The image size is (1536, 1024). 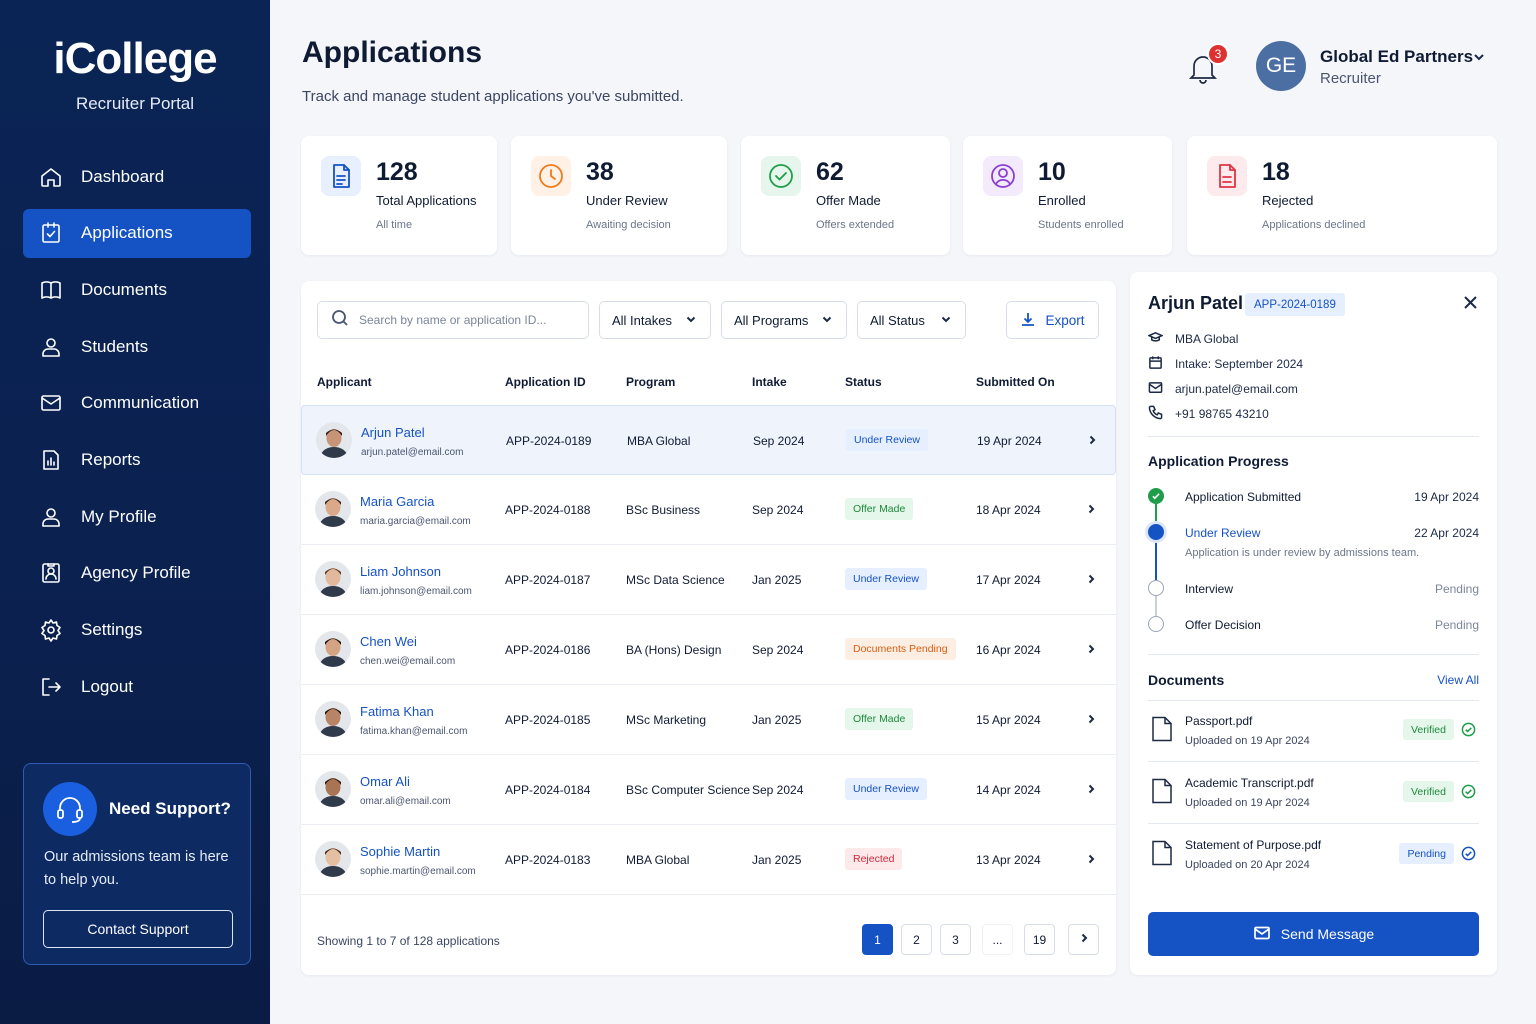 I want to click on sidebar-item-logout: Logout, so click(x=137, y=686).